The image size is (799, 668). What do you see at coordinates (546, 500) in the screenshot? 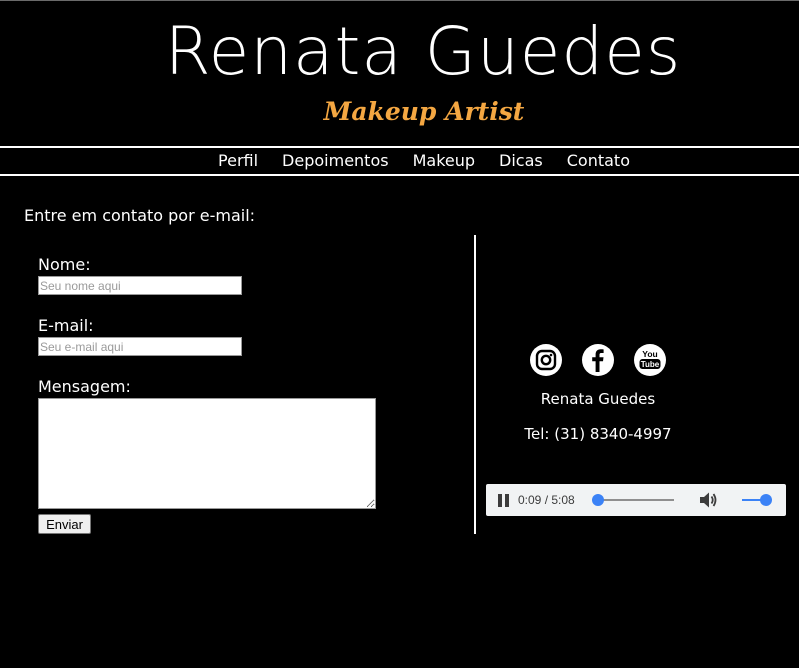
I see `audio-time: 0:09 / 5:08` at bounding box center [546, 500].